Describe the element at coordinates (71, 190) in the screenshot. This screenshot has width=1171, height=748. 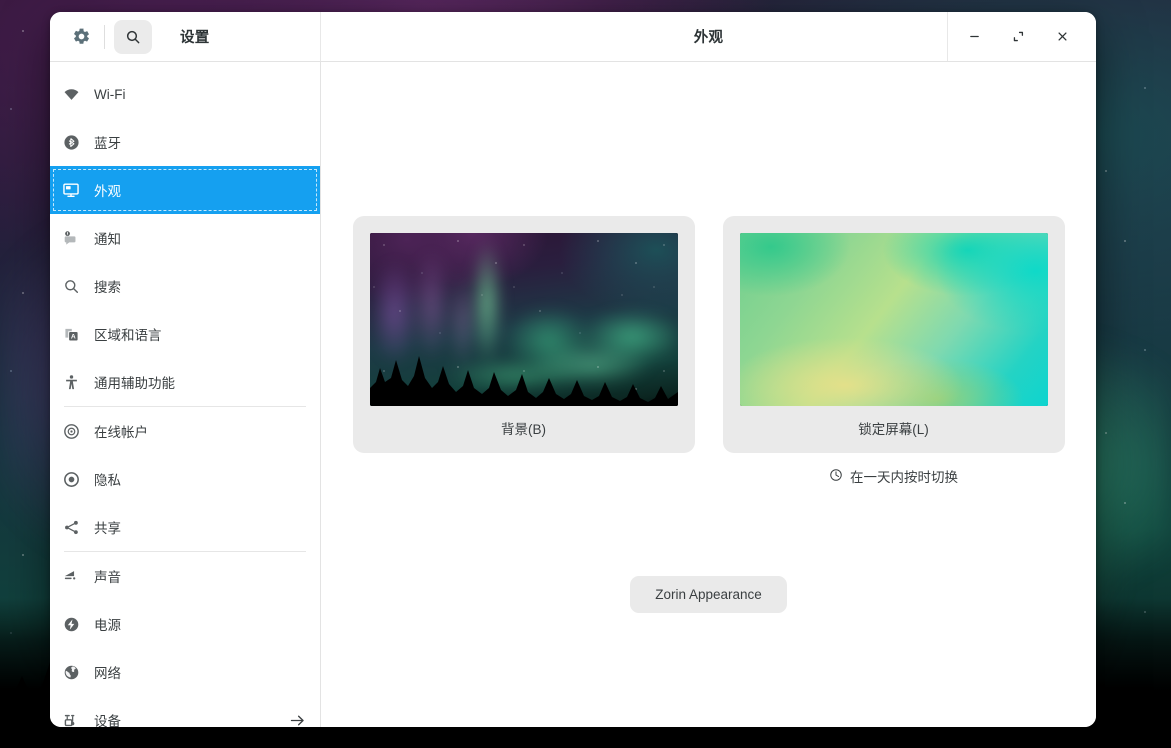
I see `display-icon` at that location.